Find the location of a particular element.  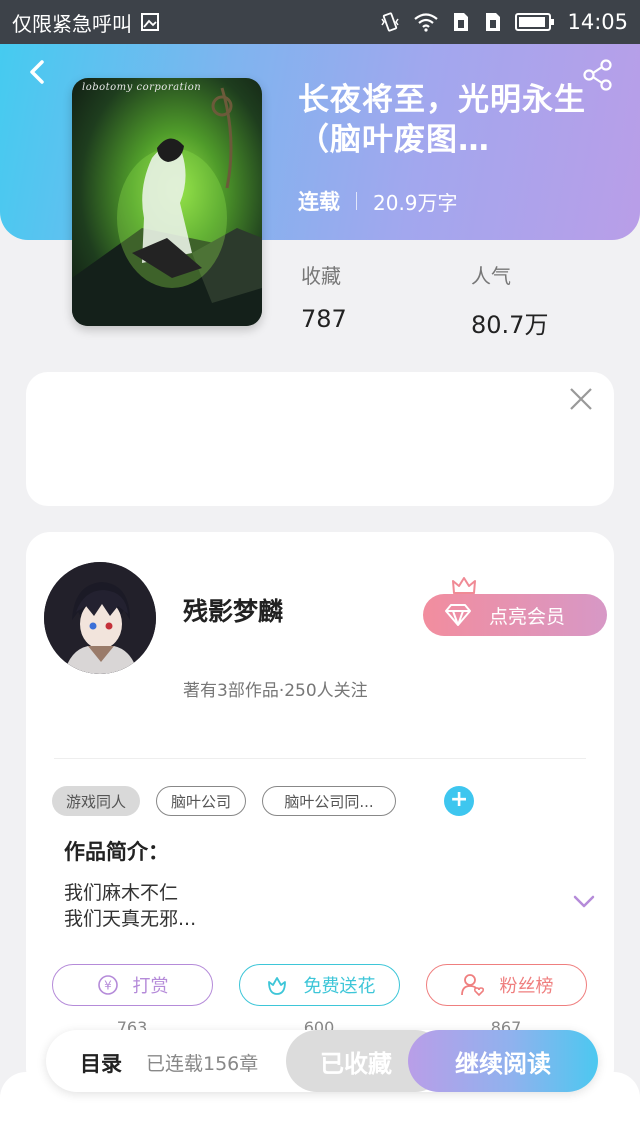

action-row: ¥ 打赏 免费送花 粉丝榜 is located at coordinates (322, 985).